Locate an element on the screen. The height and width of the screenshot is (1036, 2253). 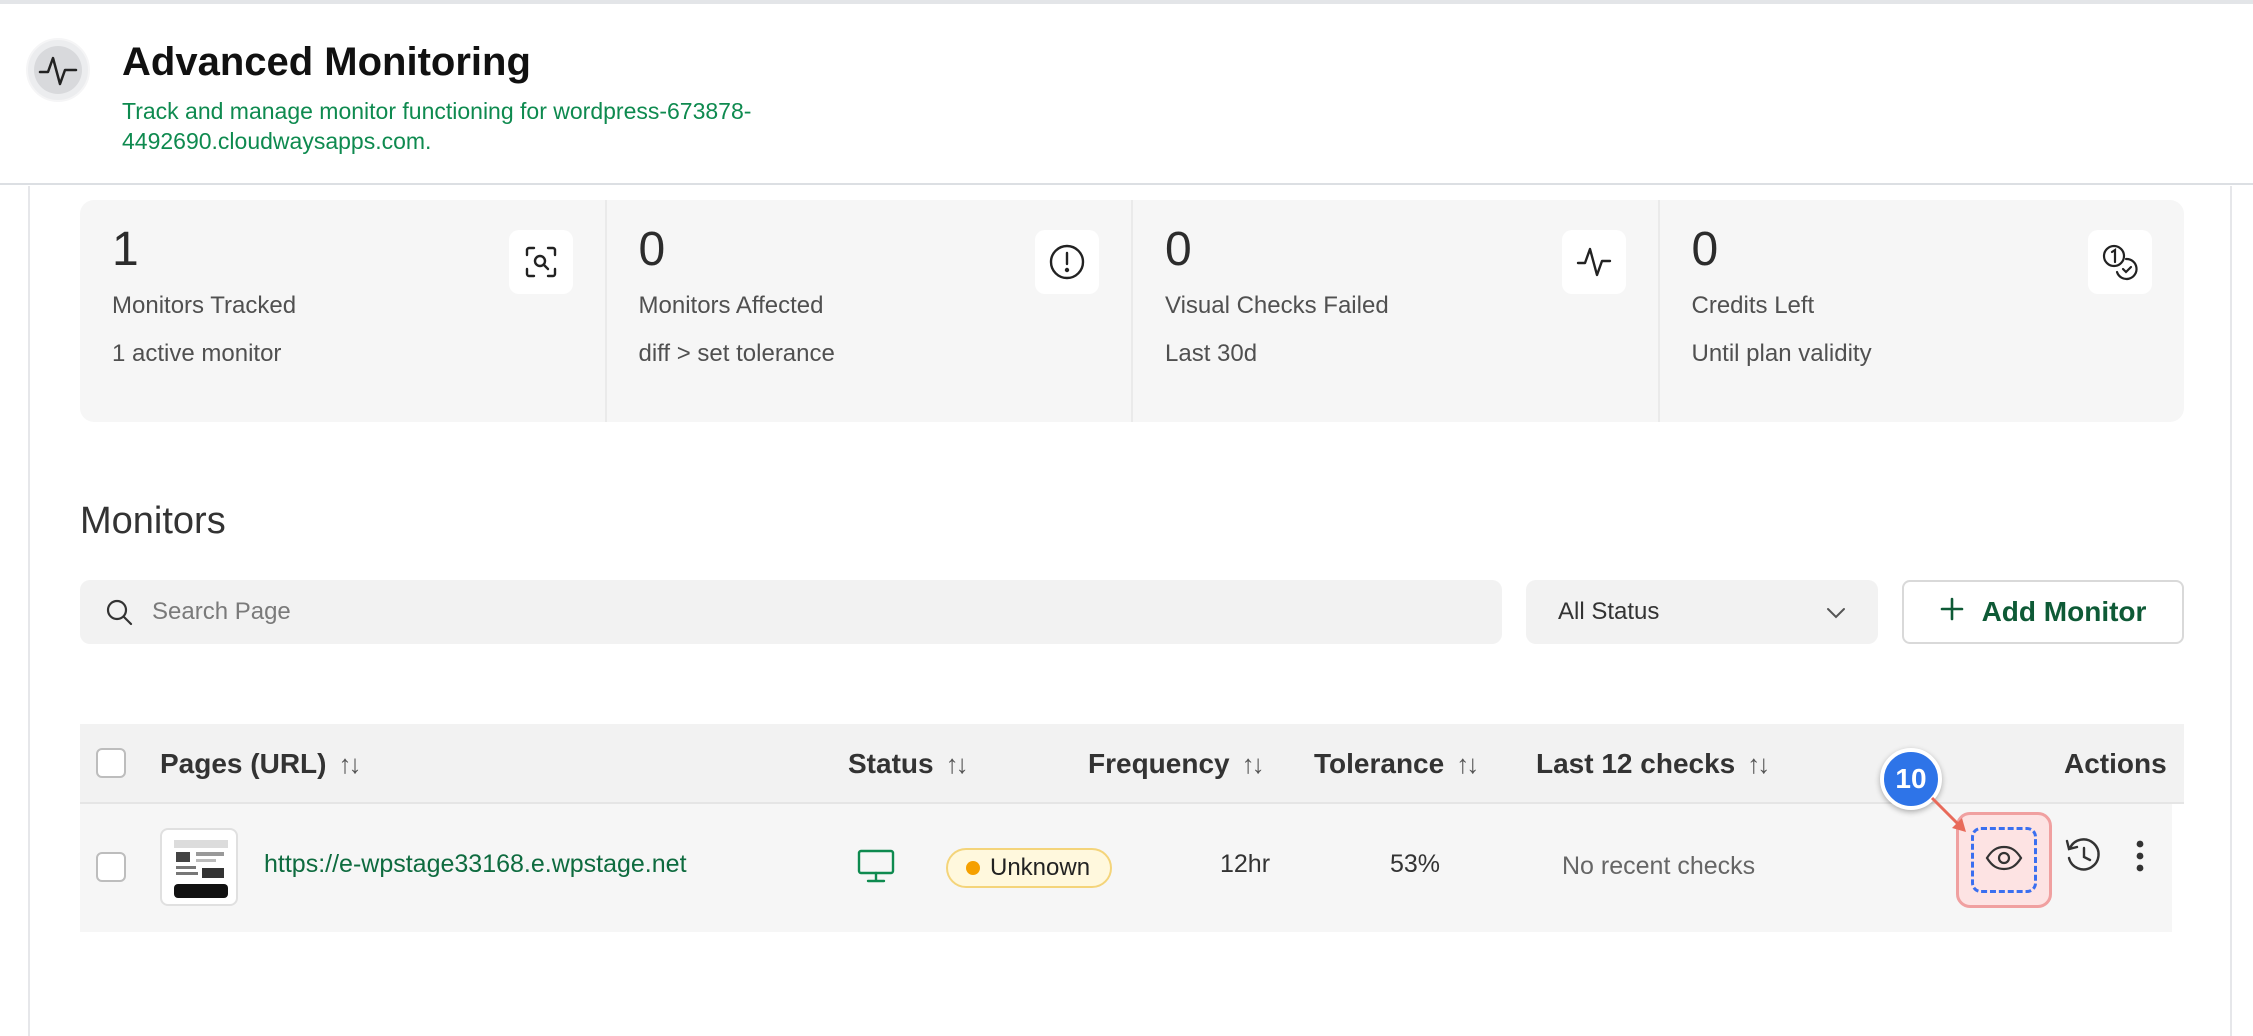
history-icon is located at coordinates (2084, 859).